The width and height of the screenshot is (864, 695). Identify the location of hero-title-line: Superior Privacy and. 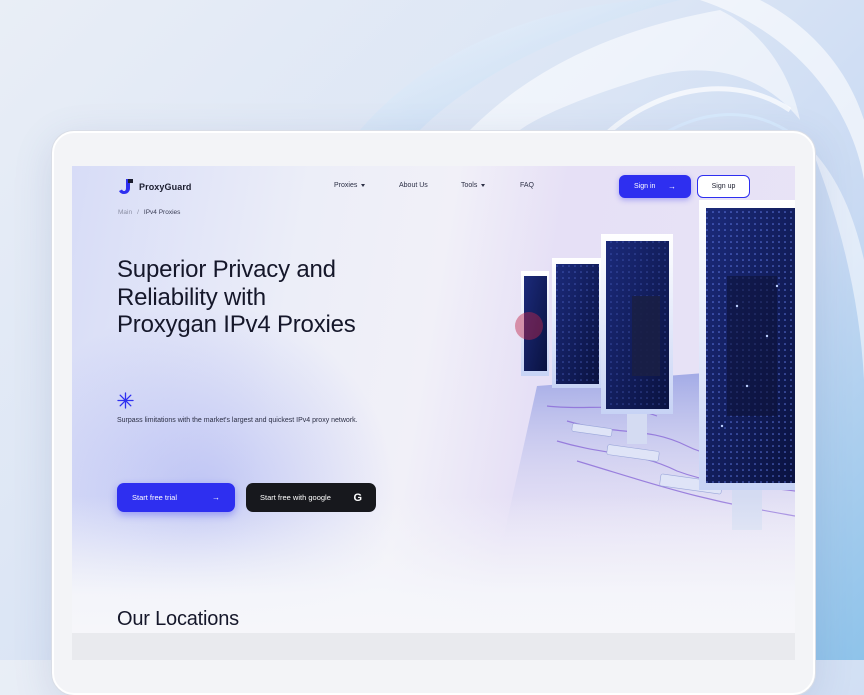
(226, 269).